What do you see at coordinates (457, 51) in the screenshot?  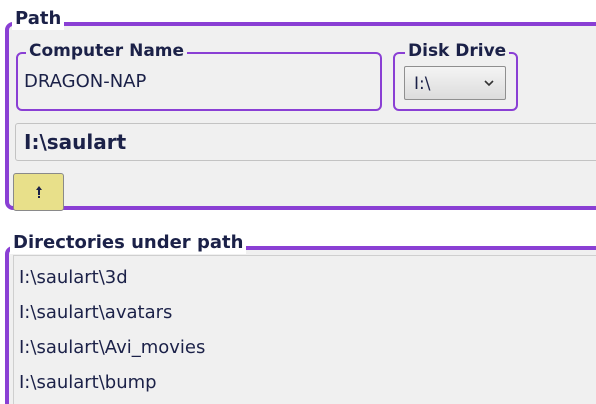 I see `disk-drive-title: Disk Drive` at bounding box center [457, 51].